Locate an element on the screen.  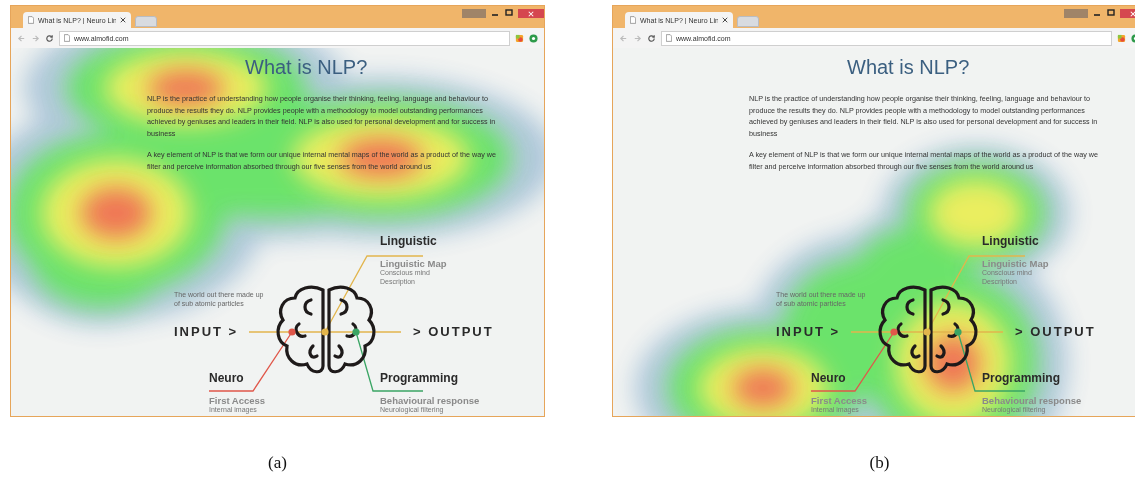
close-button is located at coordinates (531, 13).